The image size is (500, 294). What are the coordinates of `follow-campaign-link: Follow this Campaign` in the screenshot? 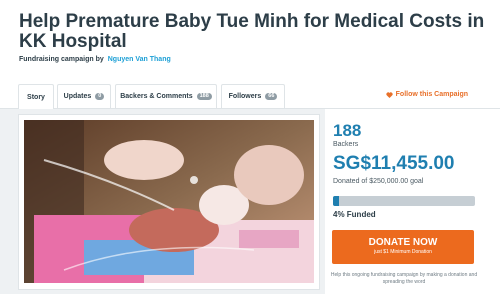 It's located at (427, 94).